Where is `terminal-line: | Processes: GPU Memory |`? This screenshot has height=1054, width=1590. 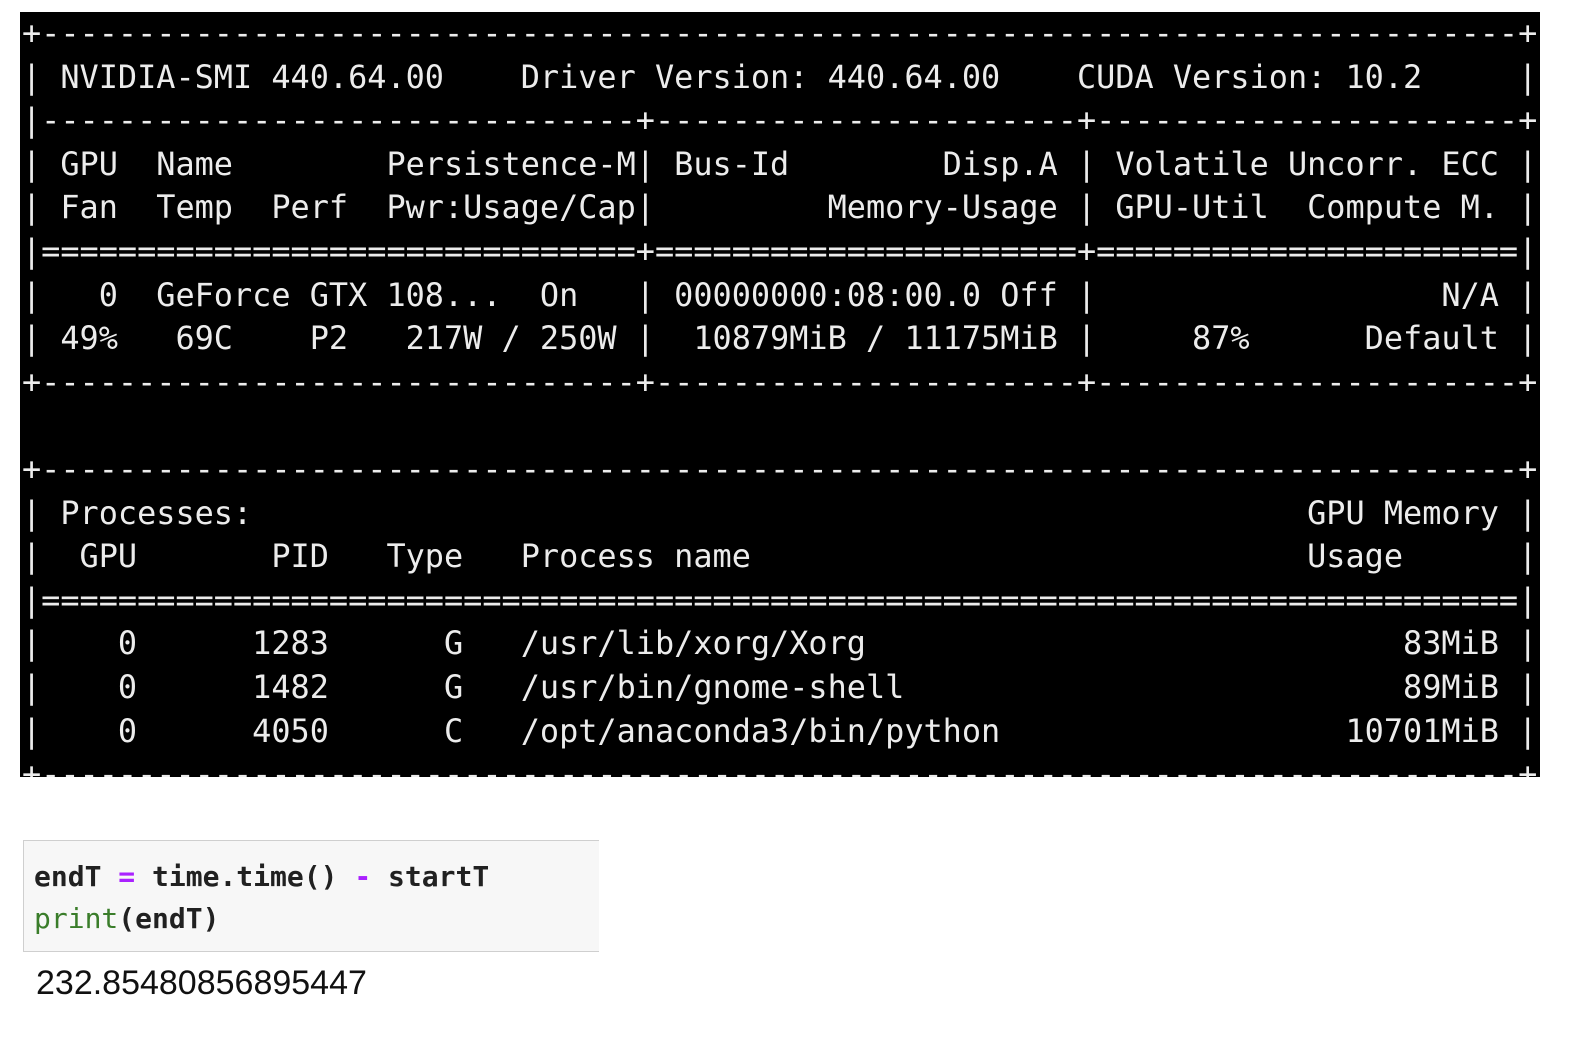 terminal-line: | Processes: GPU Memory | is located at coordinates (780, 512).